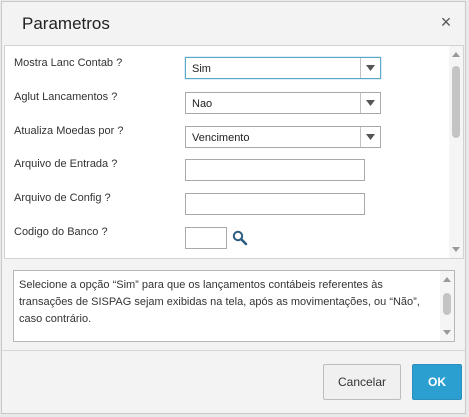 The image size is (469, 417). What do you see at coordinates (283, 68) in the screenshot?
I see `mostra-lanc-contab-select: Sim` at bounding box center [283, 68].